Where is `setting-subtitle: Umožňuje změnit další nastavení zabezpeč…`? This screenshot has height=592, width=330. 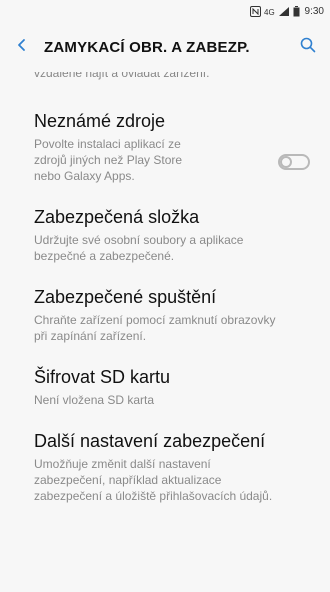 setting-subtitle: Umožňuje změnit další nastavení zabezpeč… is located at coordinates (153, 480).